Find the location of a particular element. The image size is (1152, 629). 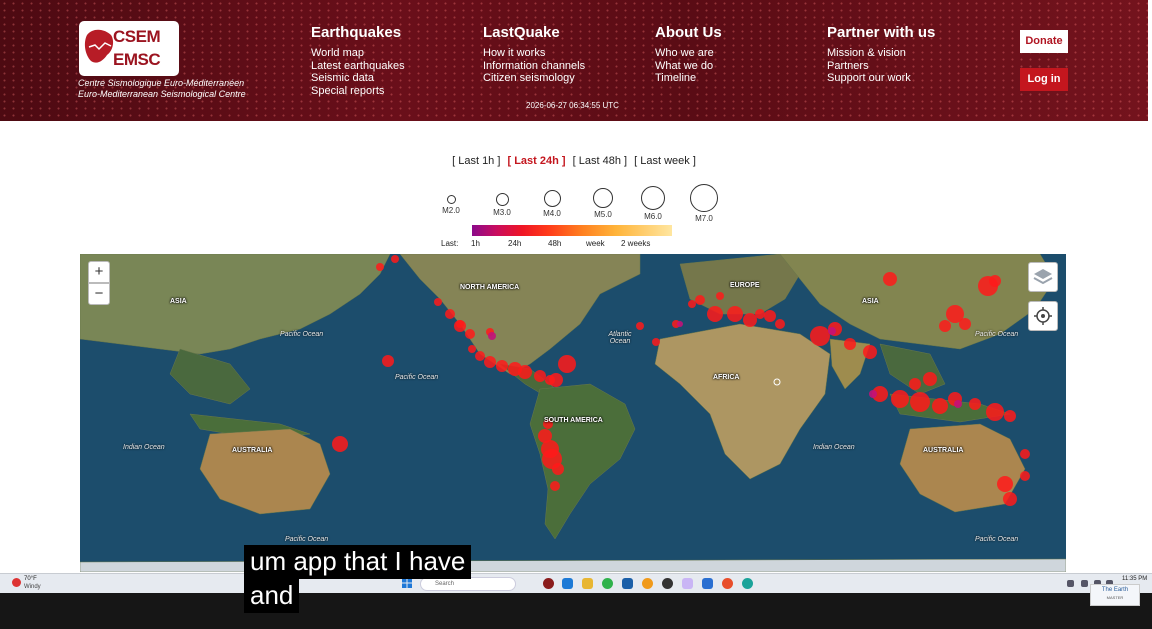

locate-button is located at coordinates (1043, 316).